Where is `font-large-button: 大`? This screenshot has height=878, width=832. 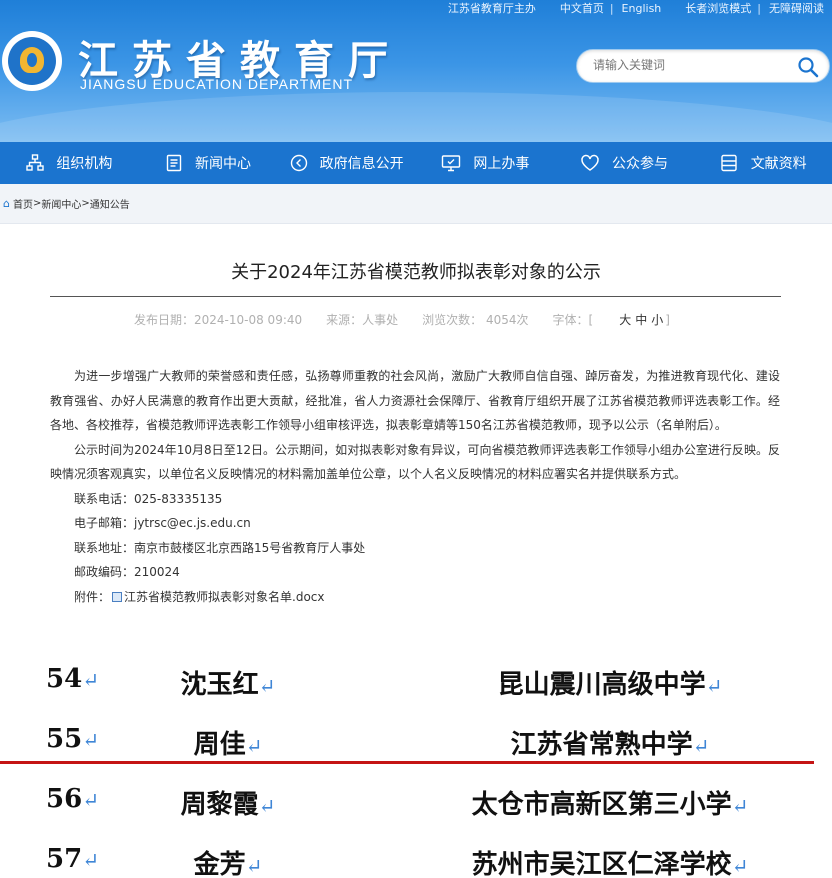
font-large-button: 大 is located at coordinates (625, 320).